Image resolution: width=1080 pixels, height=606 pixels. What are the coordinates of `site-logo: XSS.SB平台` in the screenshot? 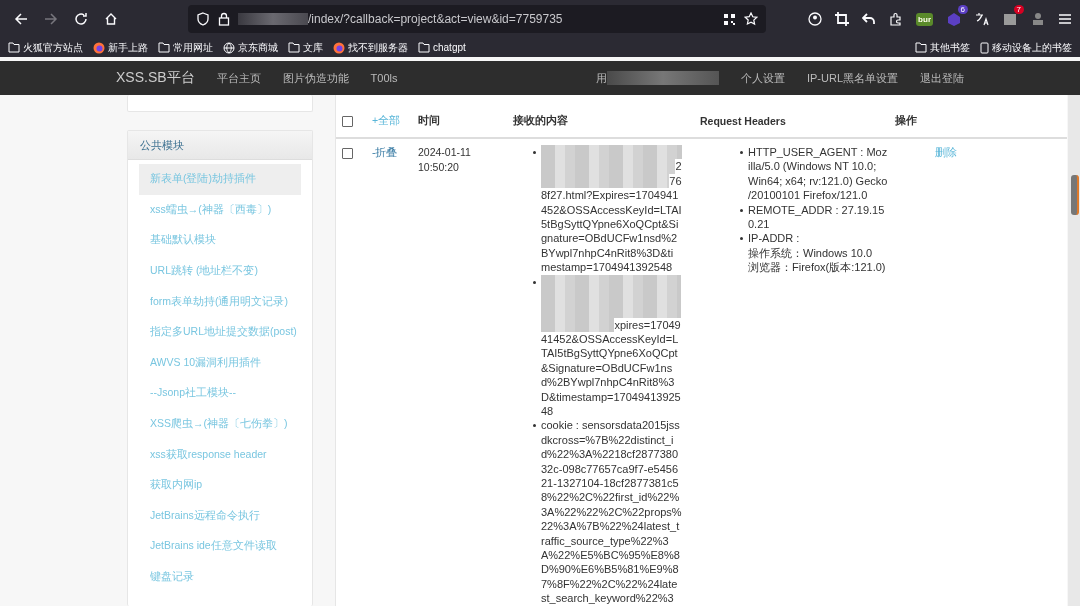 It's located at (155, 78).